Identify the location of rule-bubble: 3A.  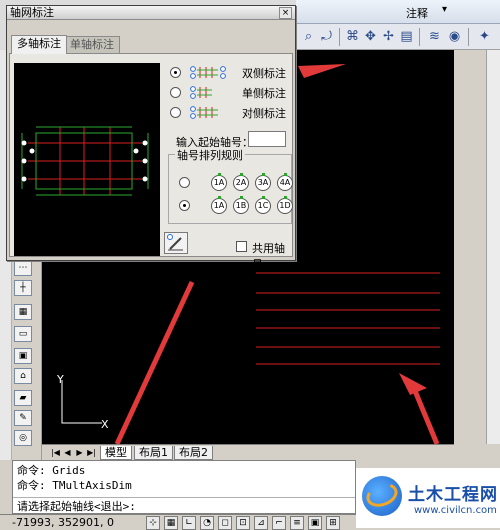
(263, 182).